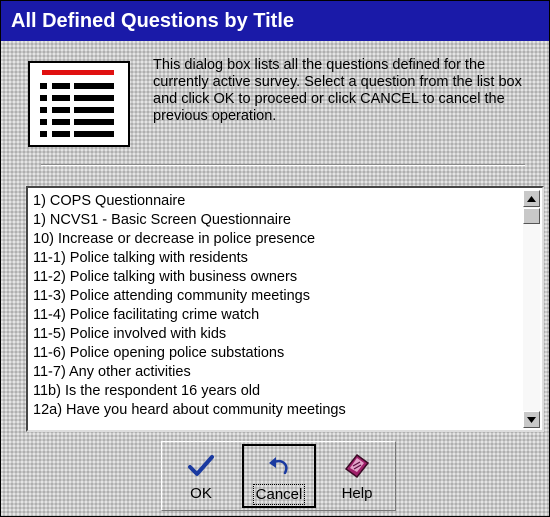  I want to click on button-bar: OK Cancel Help, so click(278, 476).